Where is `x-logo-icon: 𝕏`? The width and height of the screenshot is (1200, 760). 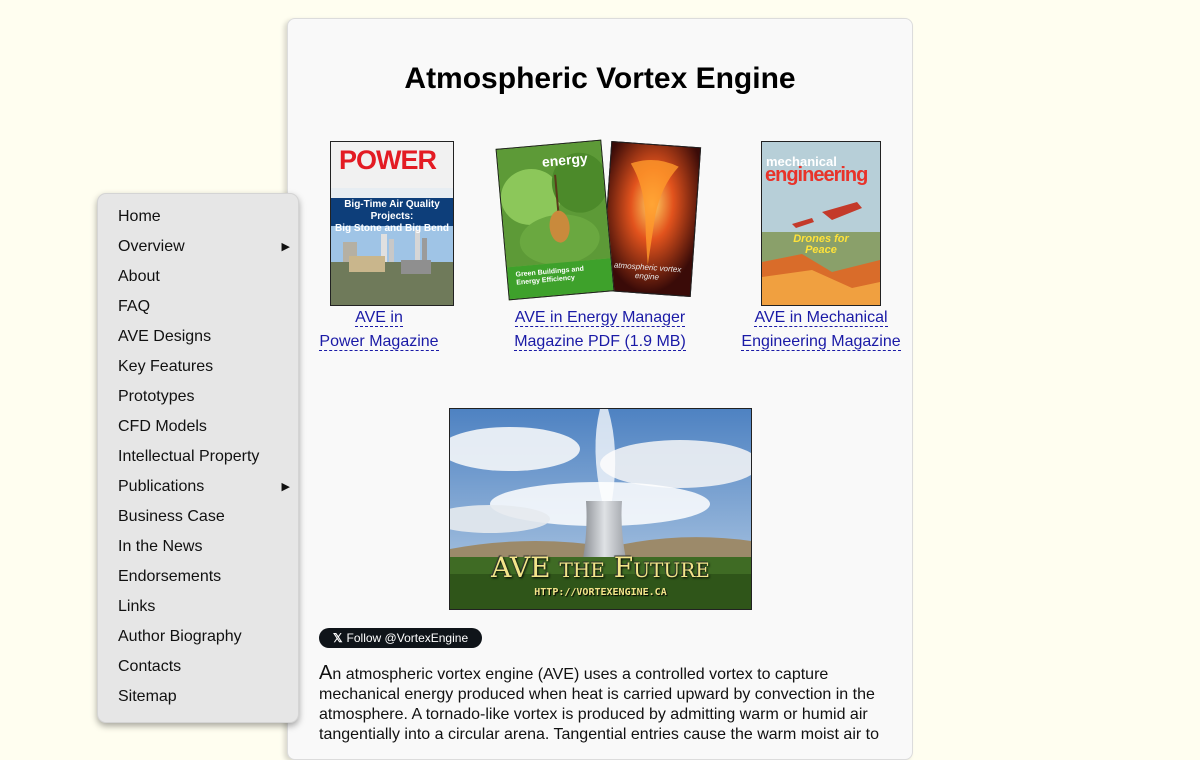
x-logo-icon: 𝕏 is located at coordinates (337, 638).